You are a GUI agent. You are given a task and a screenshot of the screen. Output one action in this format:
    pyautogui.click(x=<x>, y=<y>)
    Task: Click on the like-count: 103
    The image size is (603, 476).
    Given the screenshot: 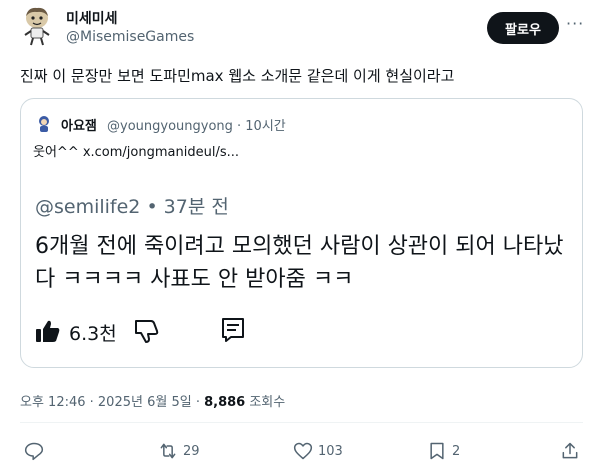 What is the action you would take?
    pyautogui.click(x=330, y=451)
    